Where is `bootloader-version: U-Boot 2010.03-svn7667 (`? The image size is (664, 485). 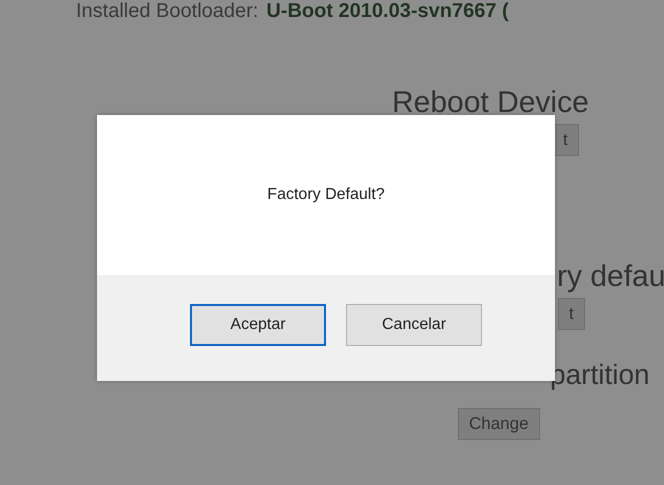
bootloader-version: U-Boot 2010.03-svn7667 ( is located at coordinates (387, 11).